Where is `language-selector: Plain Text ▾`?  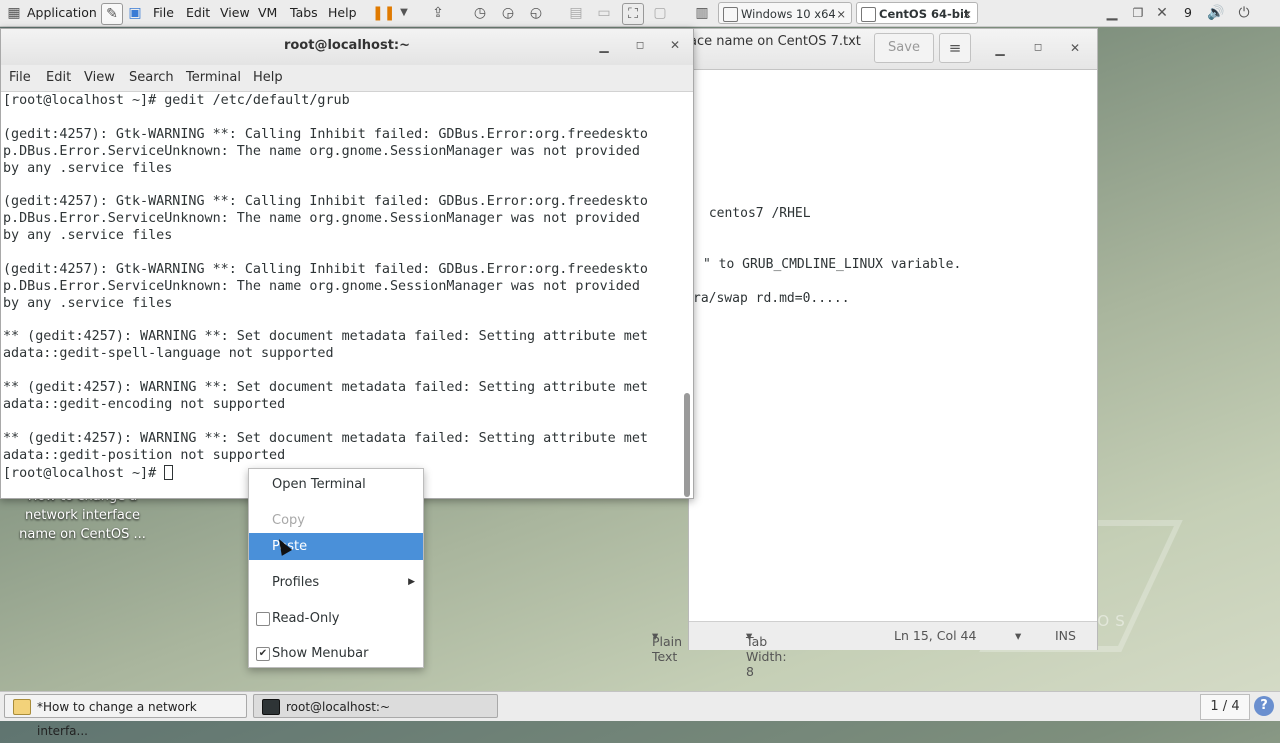
language-selector: Plain Text ▾ is located at coordinates (667, 646).